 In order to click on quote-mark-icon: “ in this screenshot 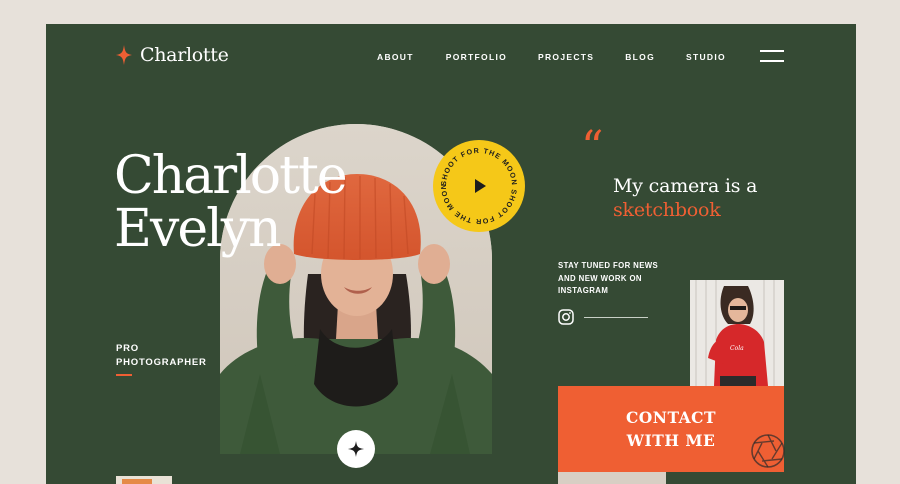, I will do `click(592, 147)`.